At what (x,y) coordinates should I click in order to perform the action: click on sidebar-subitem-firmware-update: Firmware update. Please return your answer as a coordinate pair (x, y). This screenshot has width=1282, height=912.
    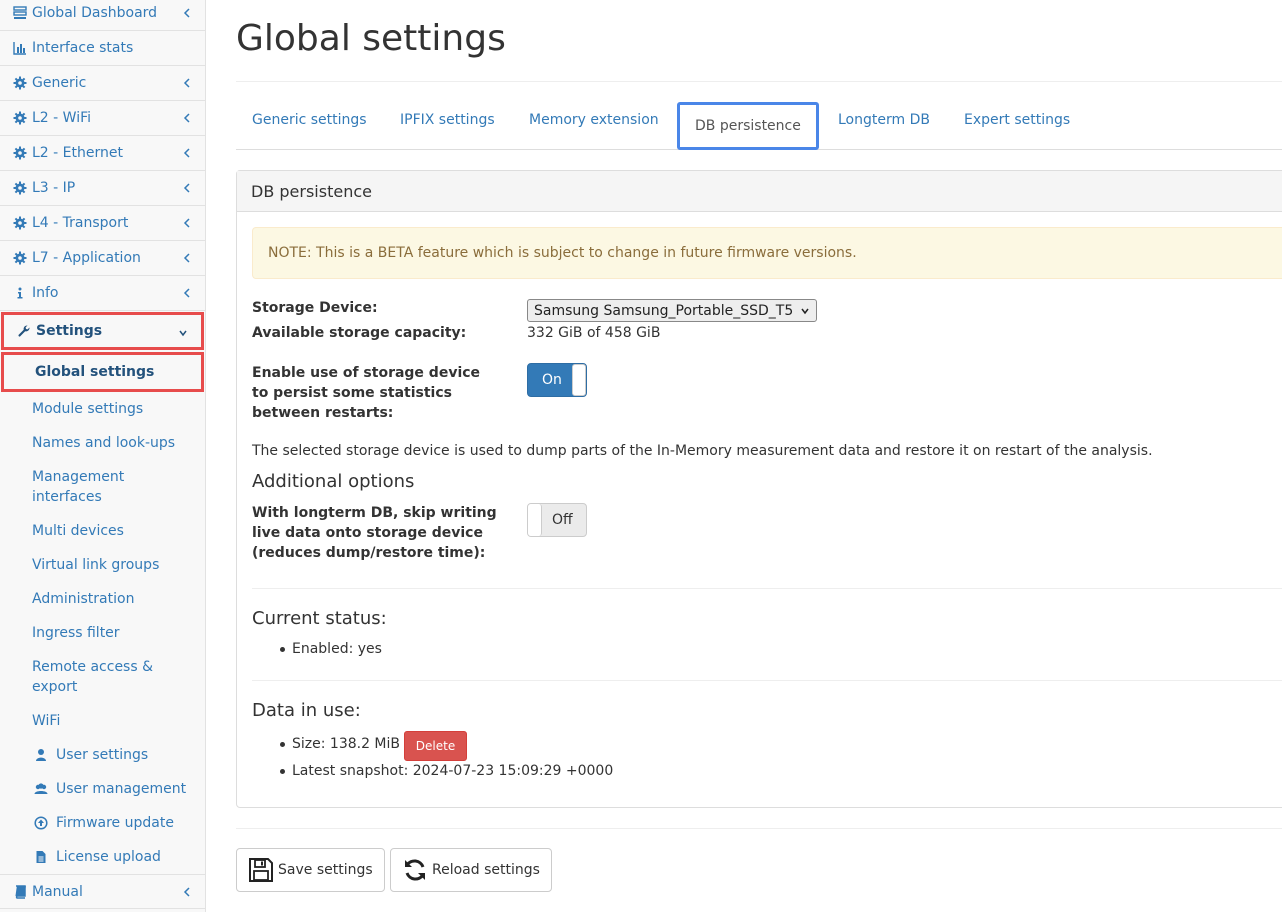
    Looking at the image, I should click on (103, 823).